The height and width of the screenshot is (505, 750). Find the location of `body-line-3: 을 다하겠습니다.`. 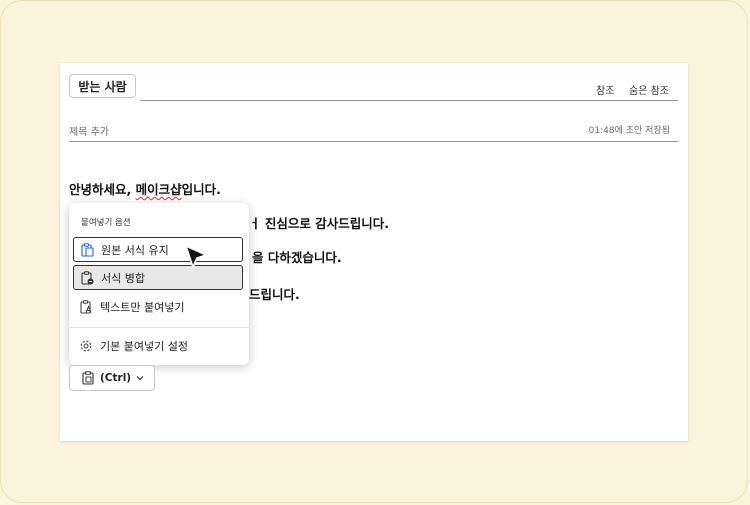

body-line-3: 을 다하겠습니다. is located at coordinates (297, 256).